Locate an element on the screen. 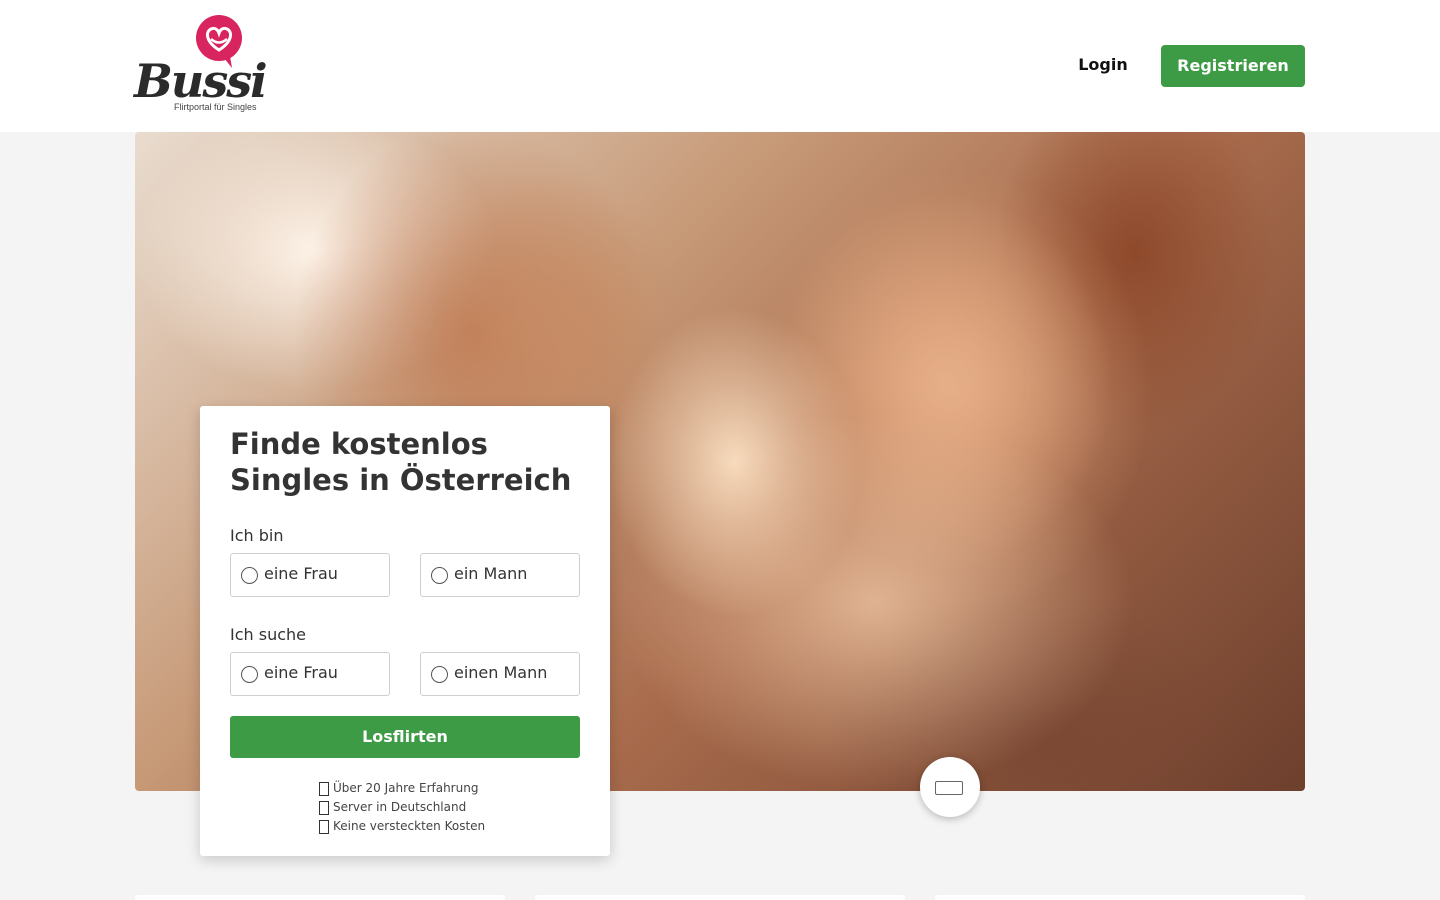 Image resolution: width=1440 pixels, height=900 pixels. feature-item: Über 20 Jahre Erfahrung is located at coordinates (429, 787).